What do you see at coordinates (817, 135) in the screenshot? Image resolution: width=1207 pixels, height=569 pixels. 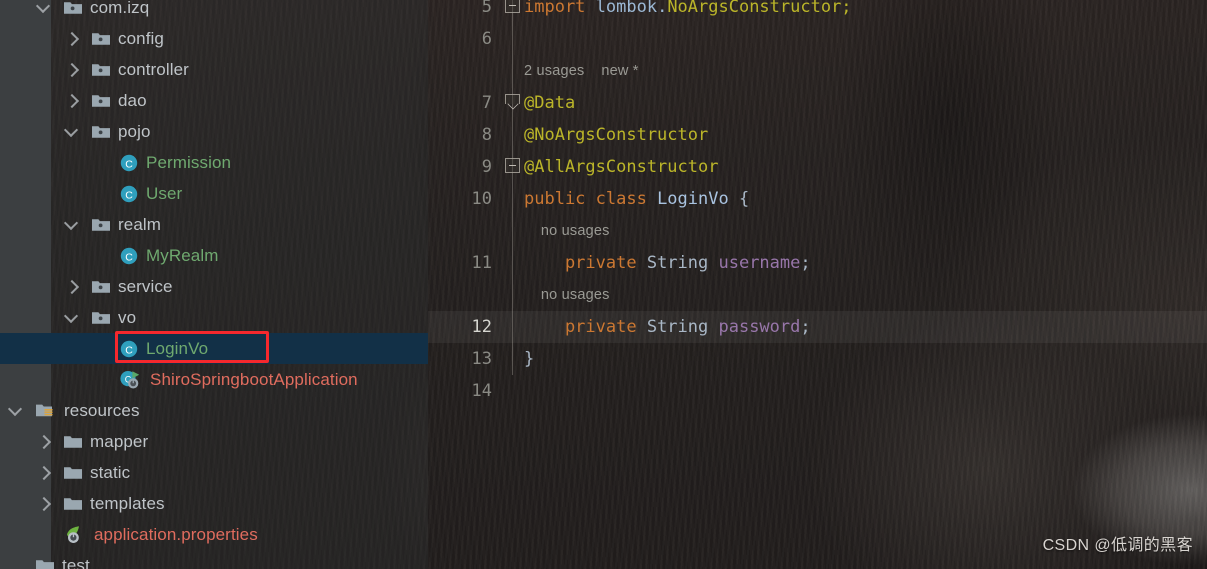 I see `editor-code-line: 8 @NoArgsConstructor` at bounding box center [817, 135].